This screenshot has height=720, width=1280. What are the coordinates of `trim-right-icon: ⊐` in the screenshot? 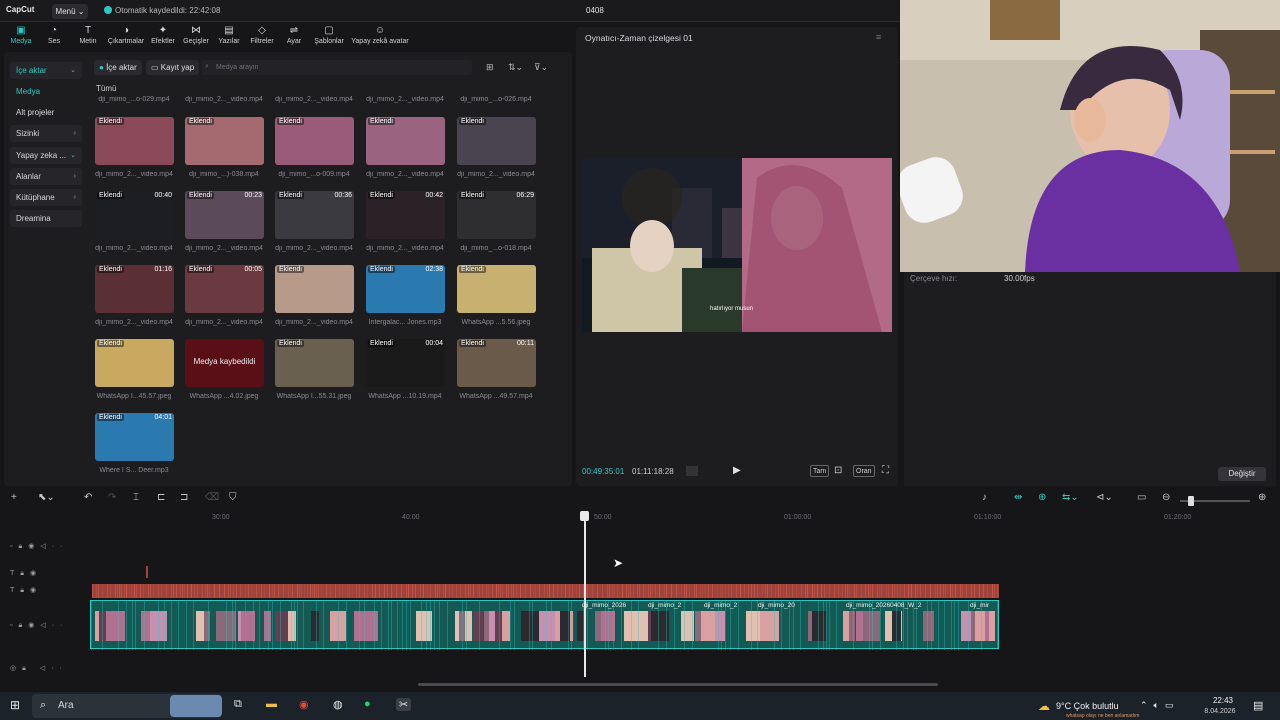 It's located at (184, 497).